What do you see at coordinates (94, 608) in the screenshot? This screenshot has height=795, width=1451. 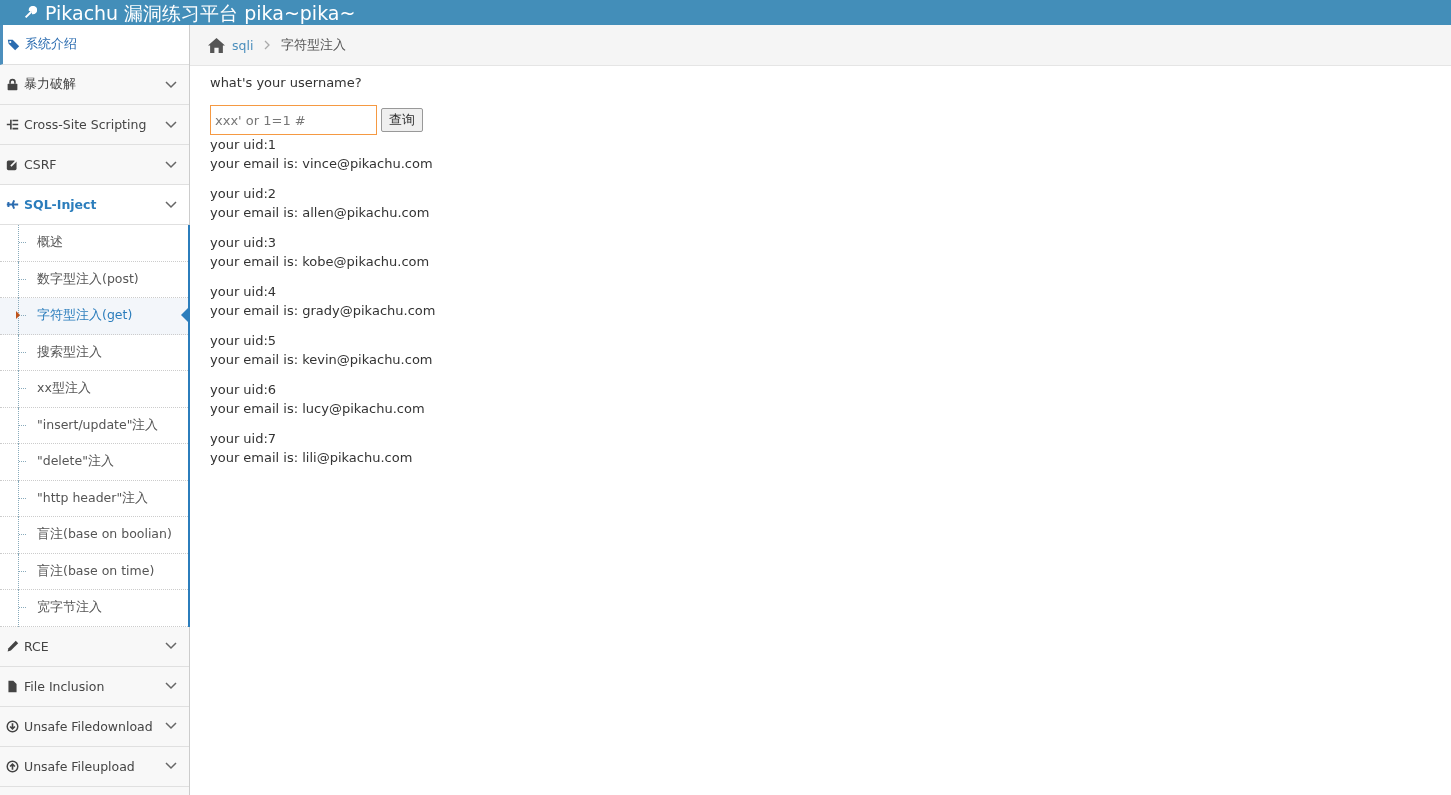 I see `submenu-item: 宽字节注入` at bounding box center [94, 608].